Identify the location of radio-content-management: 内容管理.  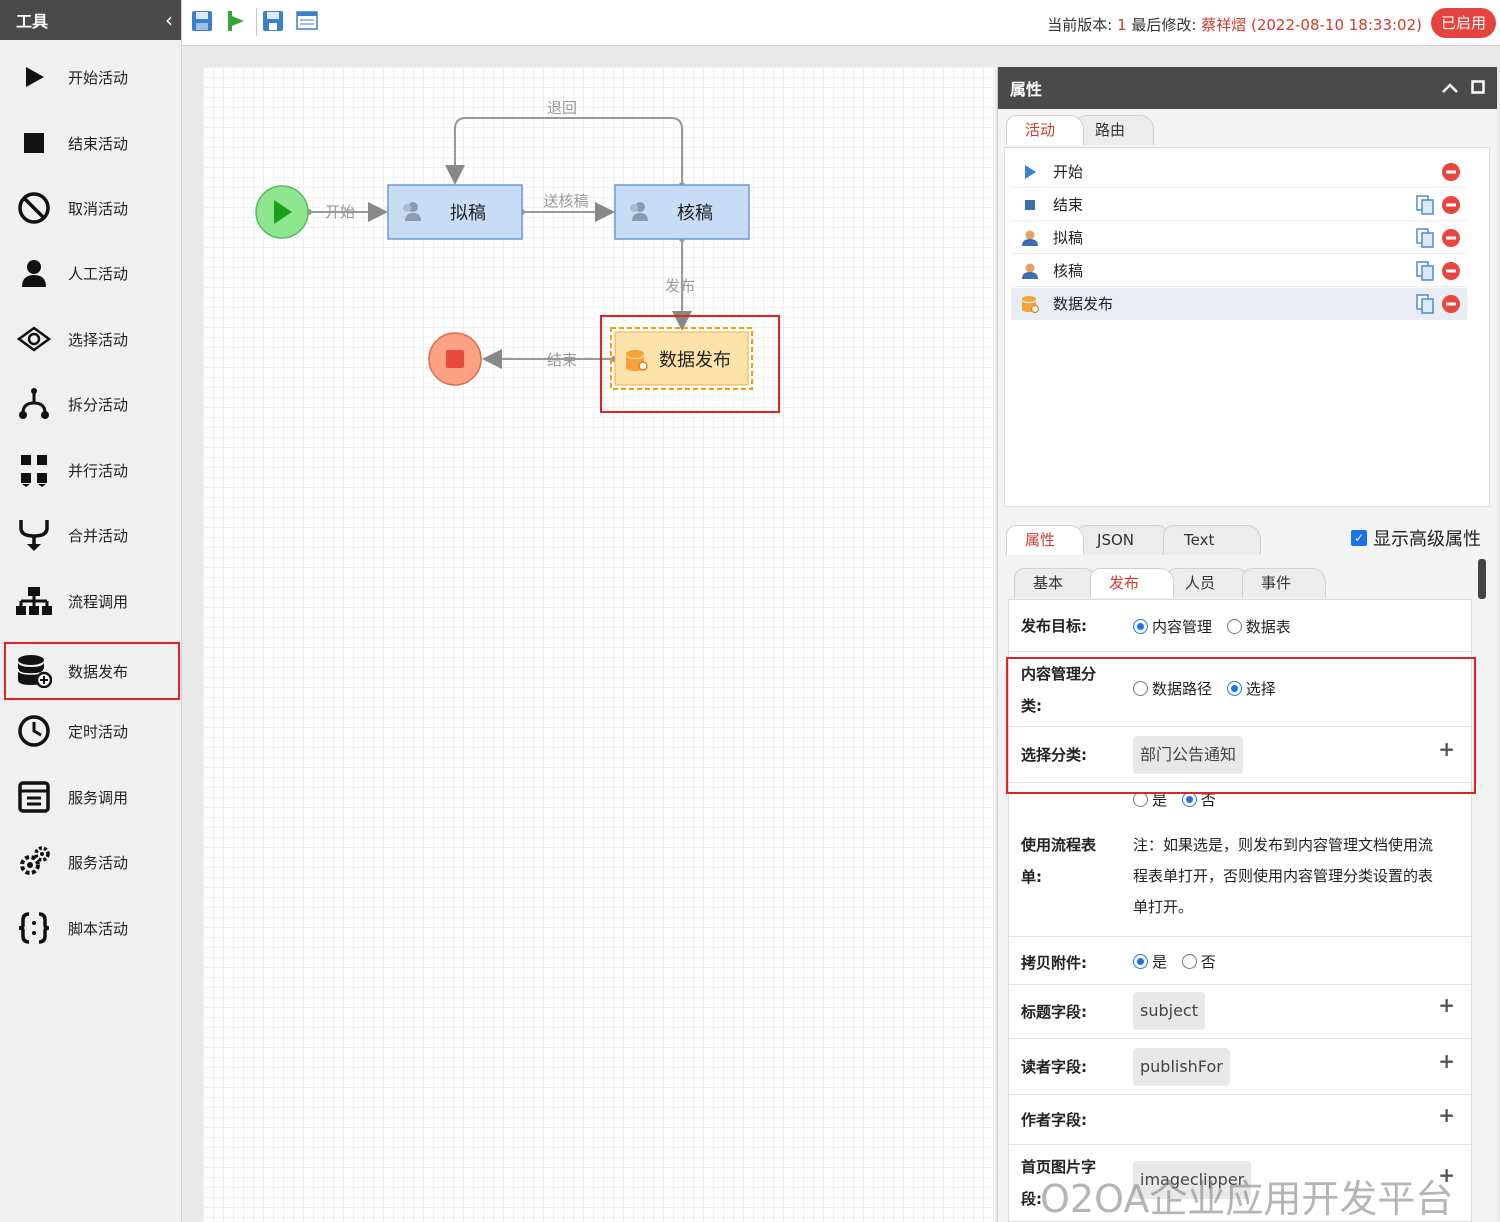
(1172, 626).